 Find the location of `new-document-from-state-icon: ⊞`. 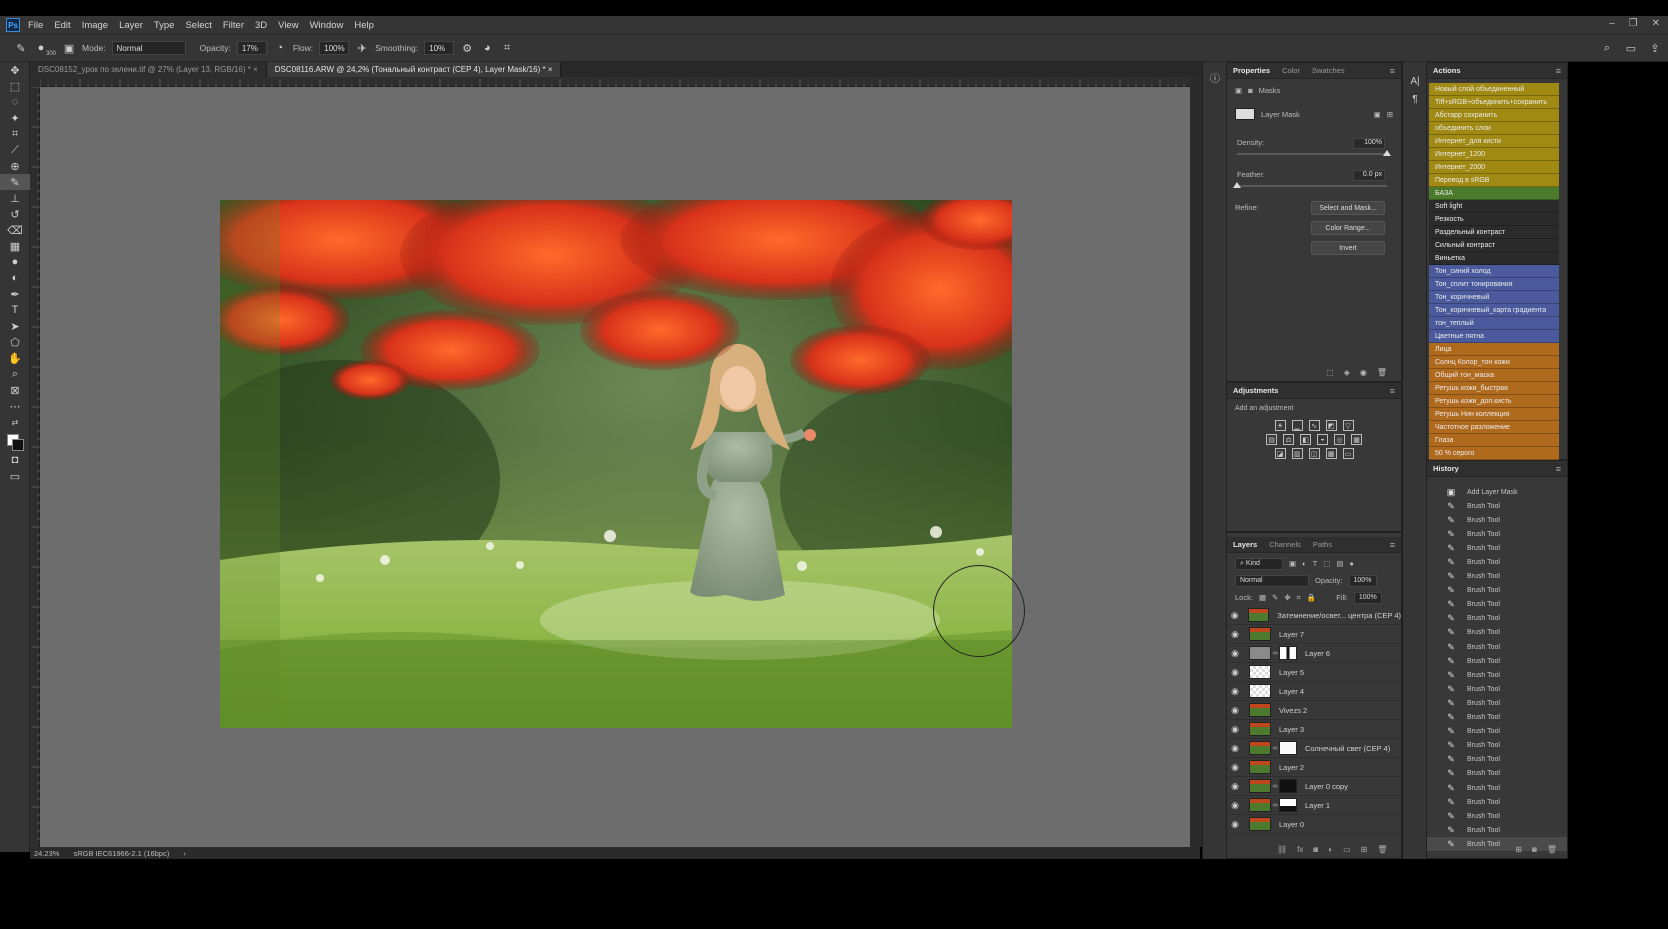

new-document-from-state-icon: ⊞ is located at coordinates (1518, 849).